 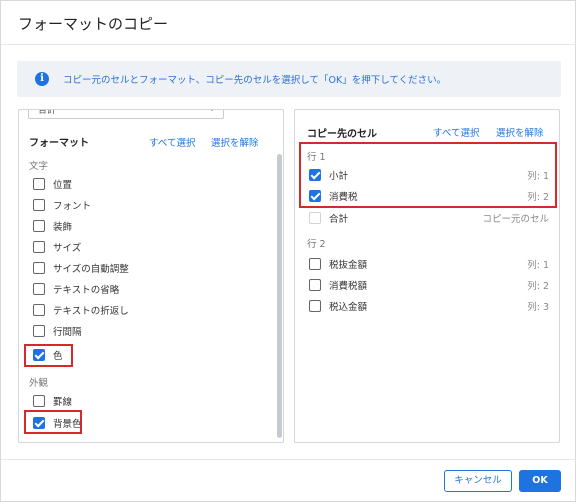 I want to click on format-panel-scrollbar, so click(x=279, y=296).